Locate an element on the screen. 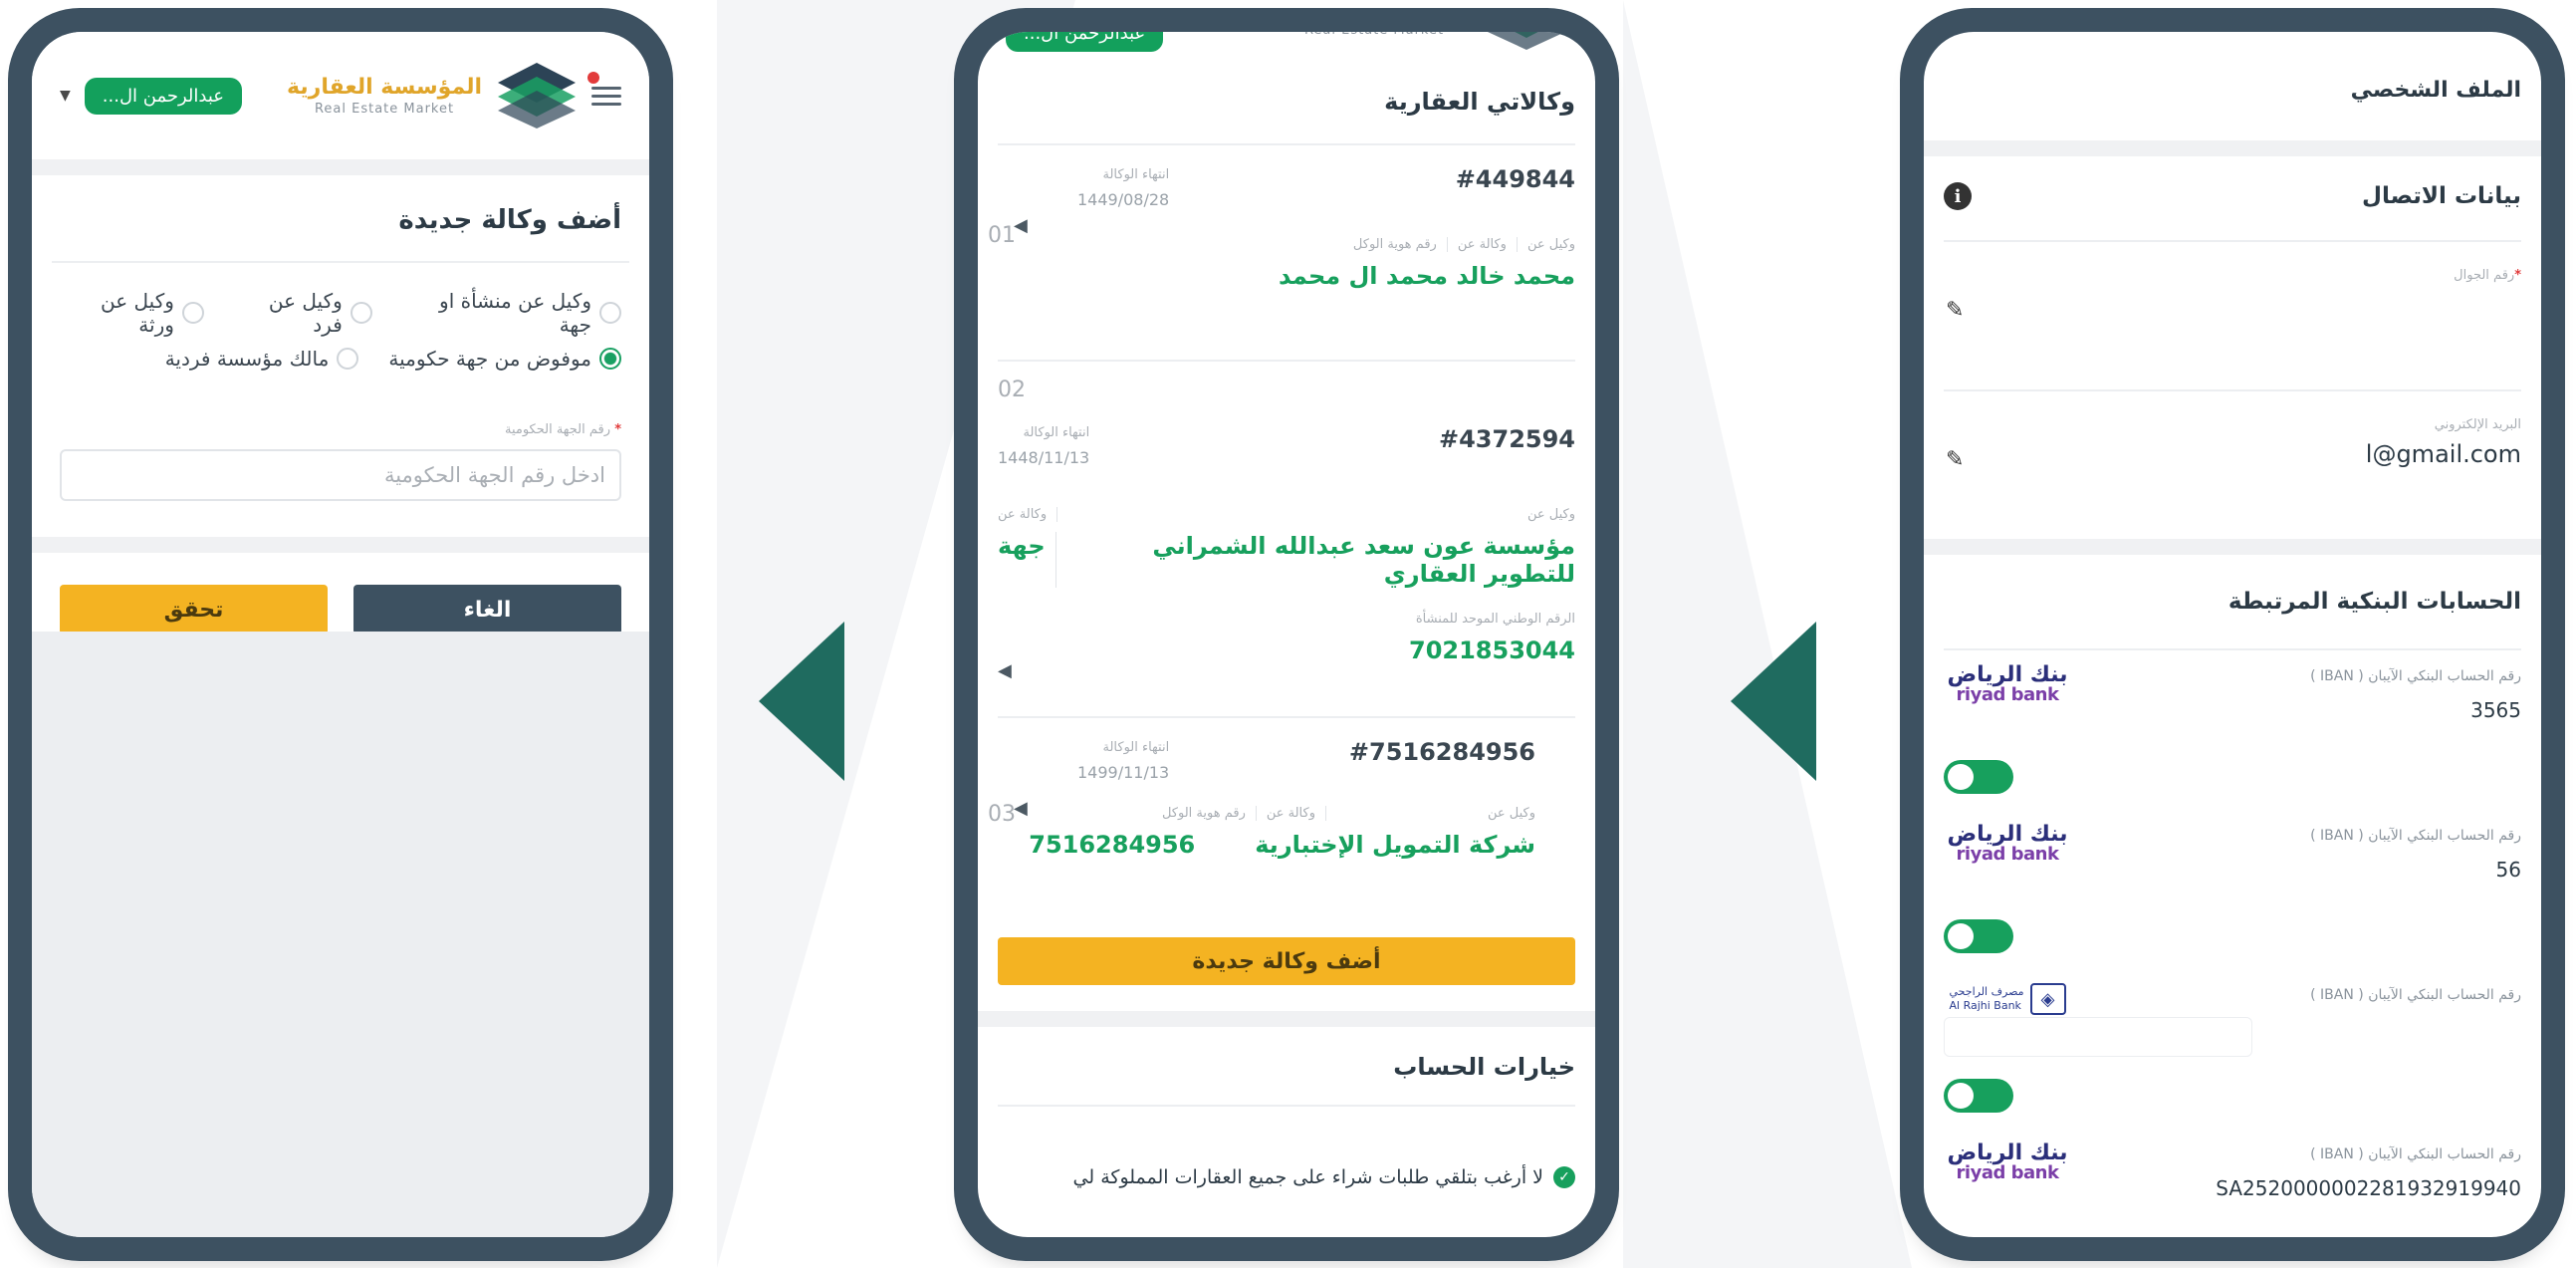 This screenshot has width=2576, height=1268. iban-value is located at coordinates (2098, 1037).